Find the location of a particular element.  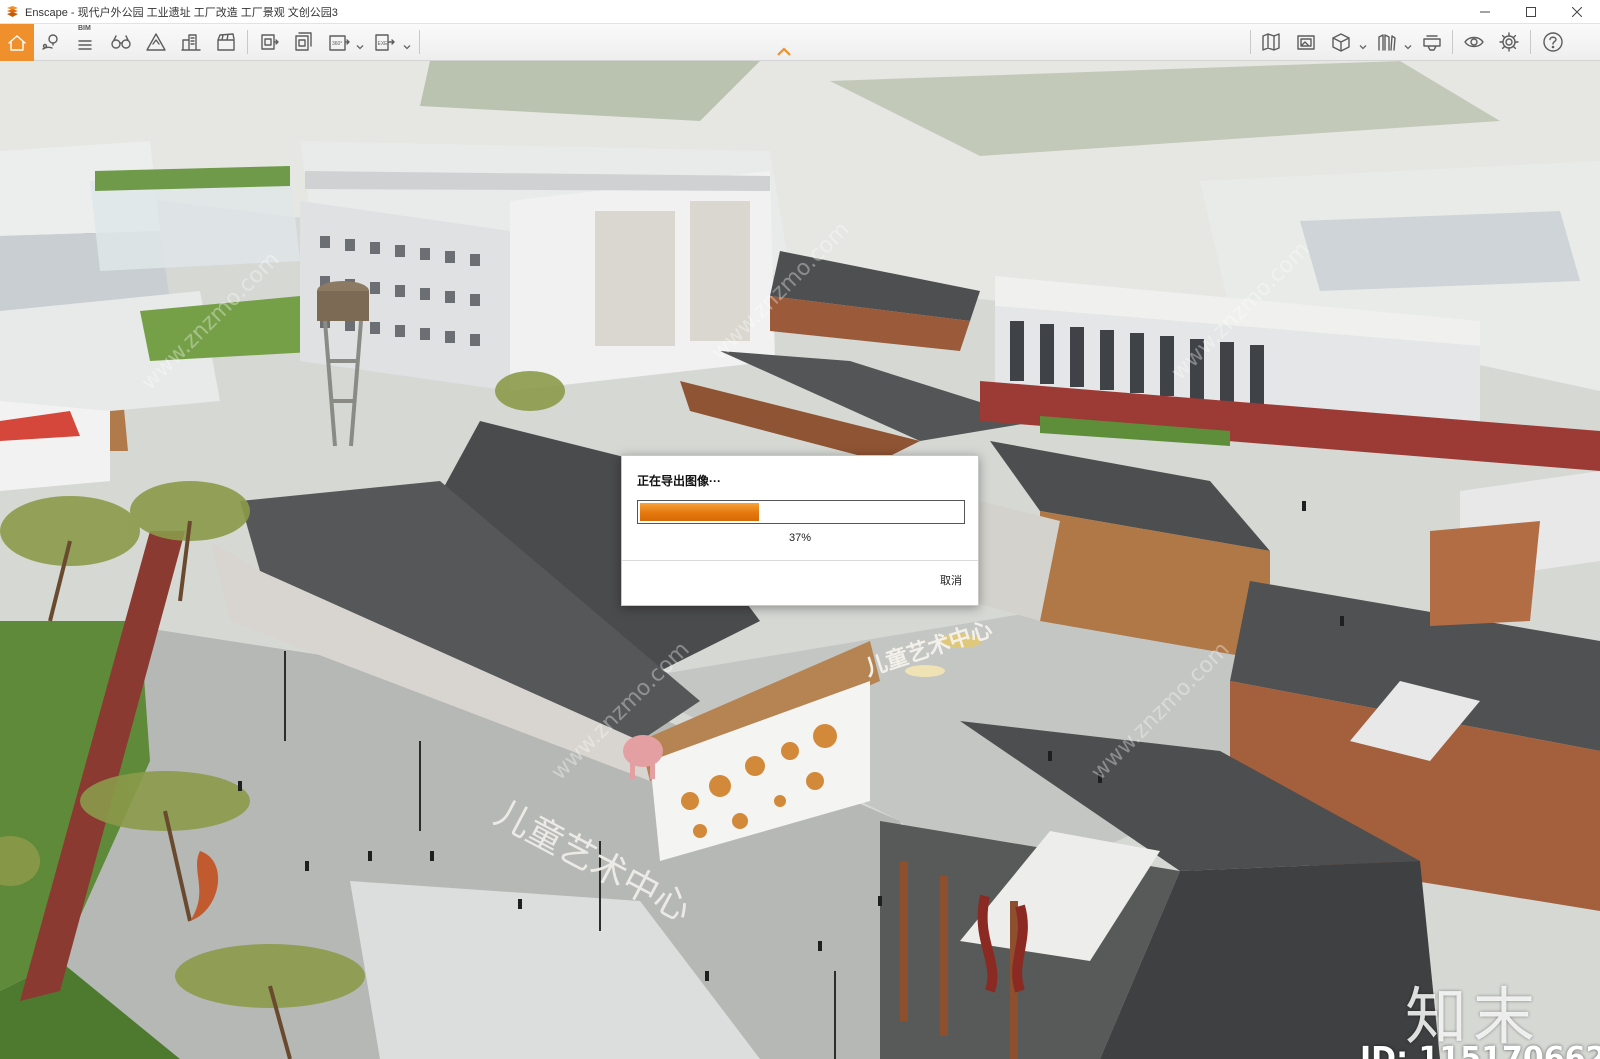

window-title: Enscape - 现代户外公园 工业遗址 工厂改造 工厂景观 文创公园3 is located at coordinates (181, 12).